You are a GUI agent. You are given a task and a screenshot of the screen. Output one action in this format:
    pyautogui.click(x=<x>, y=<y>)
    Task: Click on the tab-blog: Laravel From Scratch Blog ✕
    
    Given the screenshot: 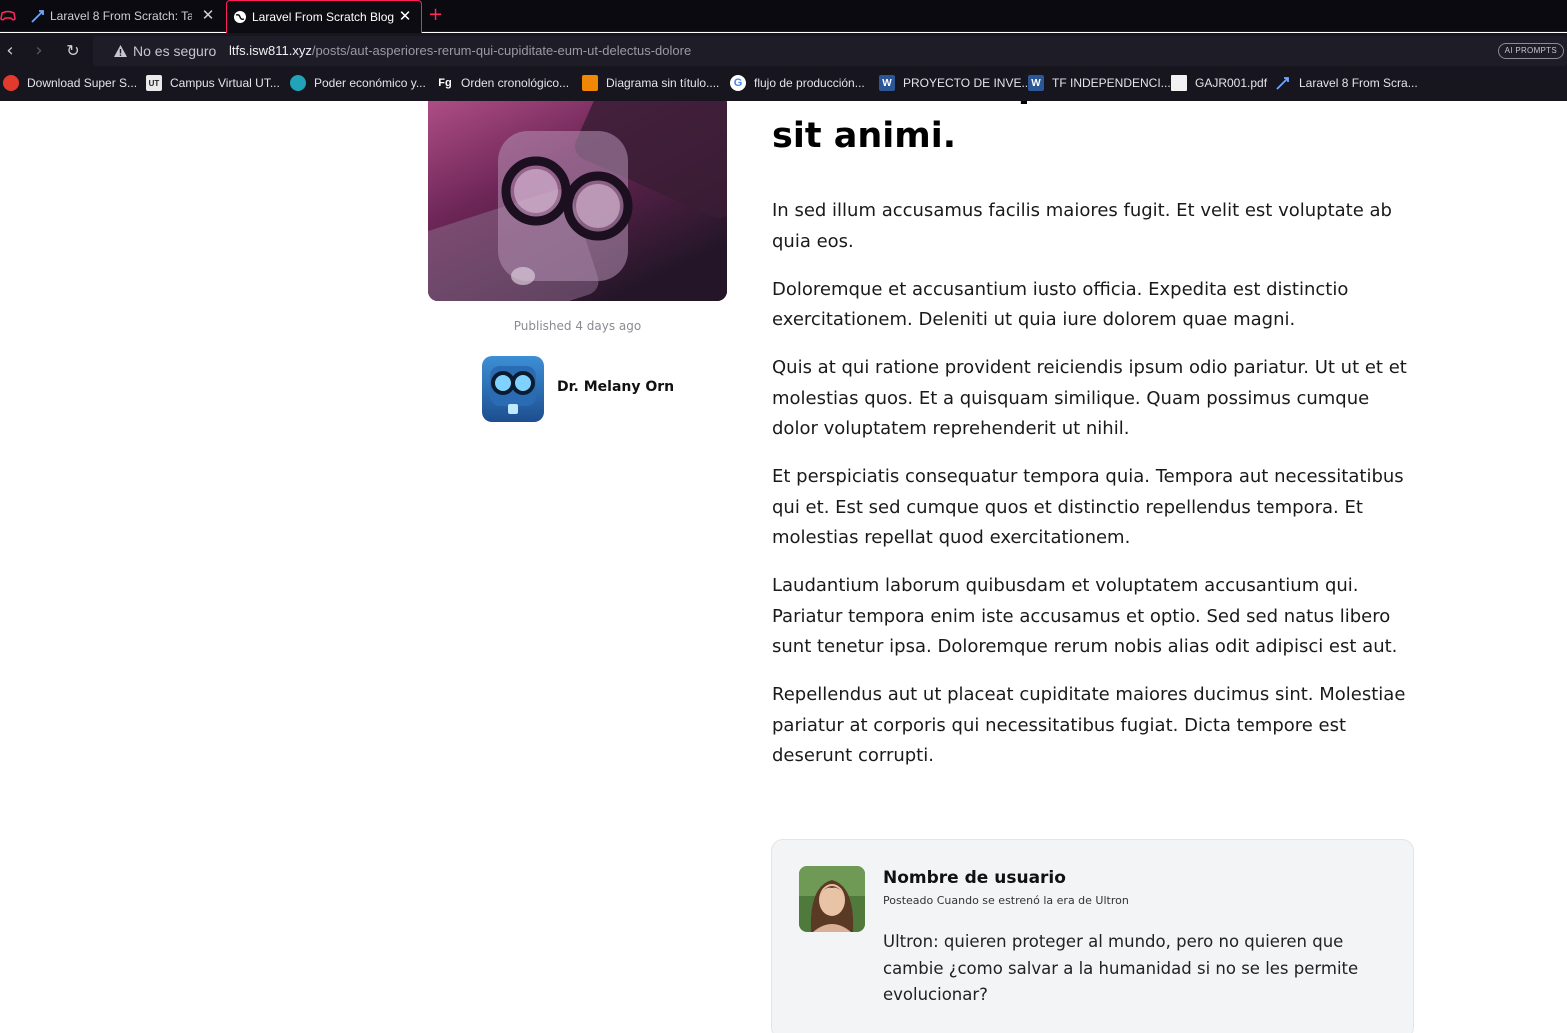 What is the action you would take?
    pyautogui.click(x=324, y=16)
    